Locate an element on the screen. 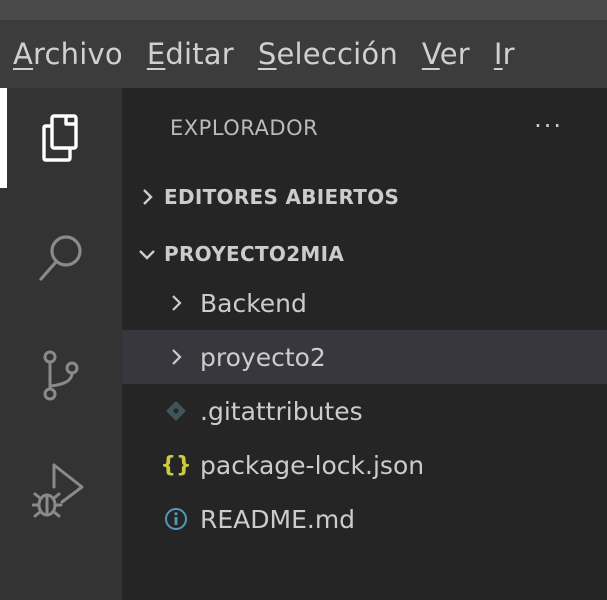 This screenshot has height=600, width=607. menu-bar: Archivo Editar Selección Ver Ir is located at coordinates (303, 54).